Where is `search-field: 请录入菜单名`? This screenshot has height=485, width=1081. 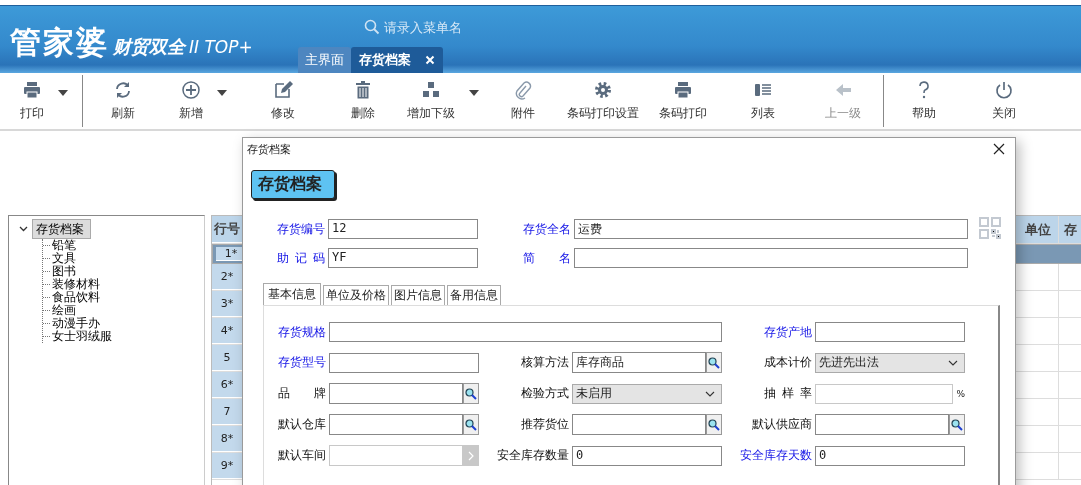 search-field: 请录入菜单名 is located at coordinates (469, 27).